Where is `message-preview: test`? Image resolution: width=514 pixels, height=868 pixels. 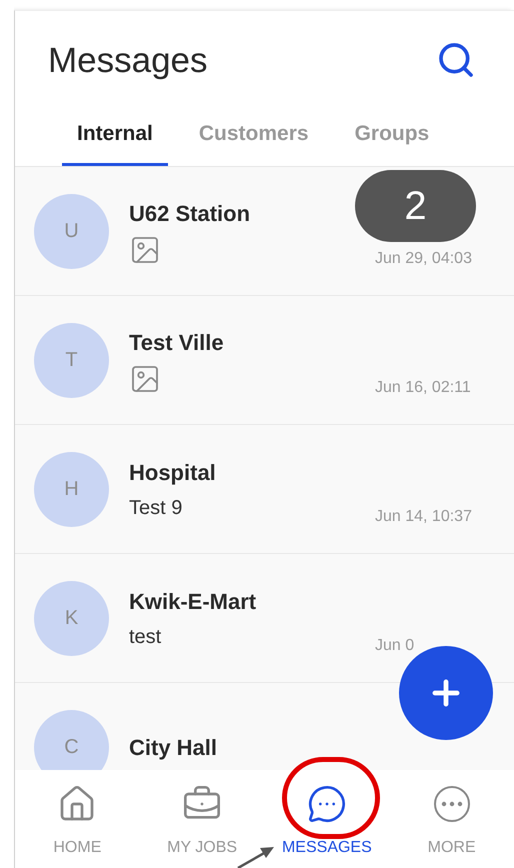
message-preview: test is located at coordinates (145, 637).